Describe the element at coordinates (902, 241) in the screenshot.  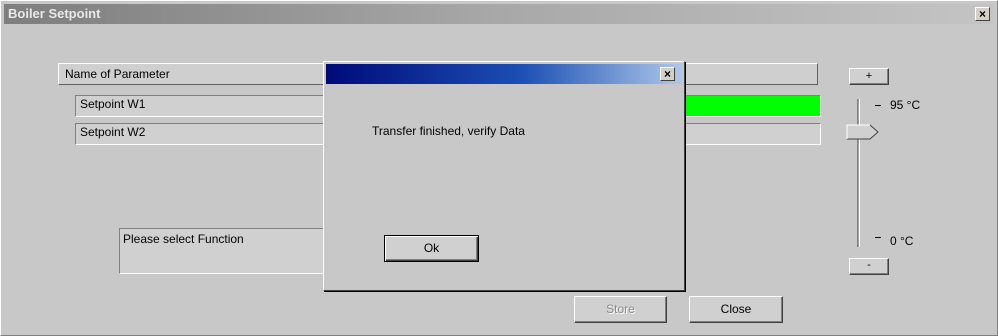
I see `slider-min-label: 0 °C` at that location.